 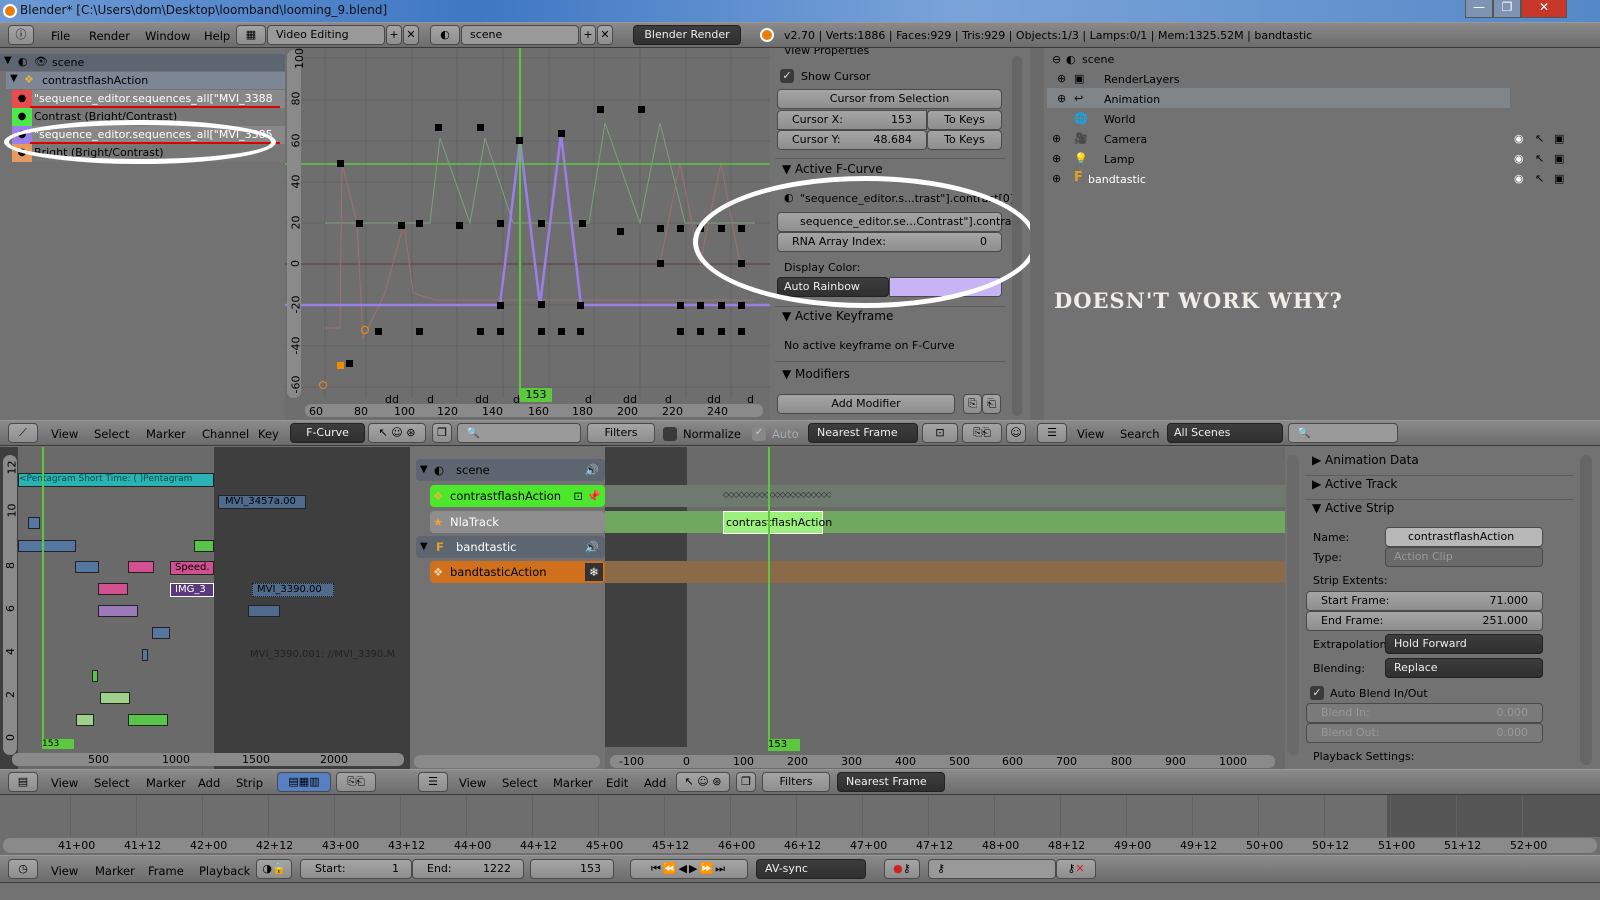 What do you see at coordinates (594, 496) in the screenshot?
I see `pin-icon: 📌` at bounding box center [594, 496].